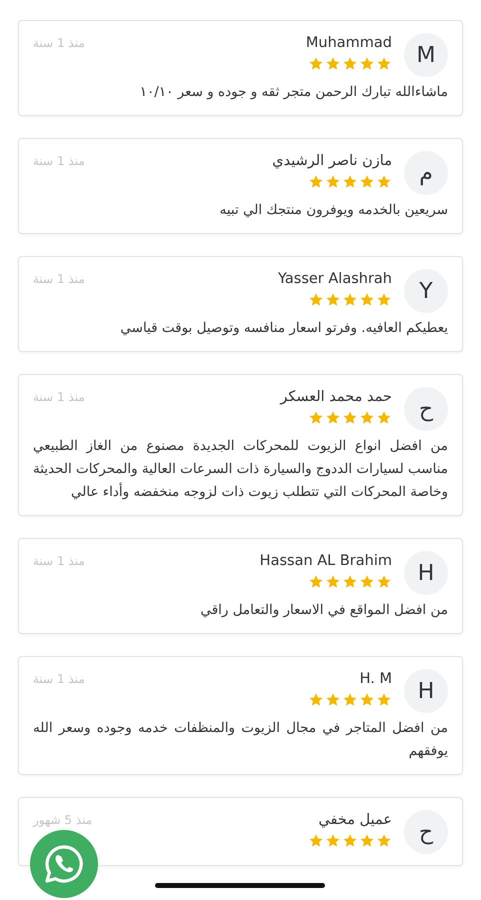 This screenshot has width=481, height=900. What do you see at coordinates (333, 210) in the screenshot?
I see `review-text: سريعين بالخدمه ويوفرون منتجك الي تبيه` at bounding box center [333, 210].